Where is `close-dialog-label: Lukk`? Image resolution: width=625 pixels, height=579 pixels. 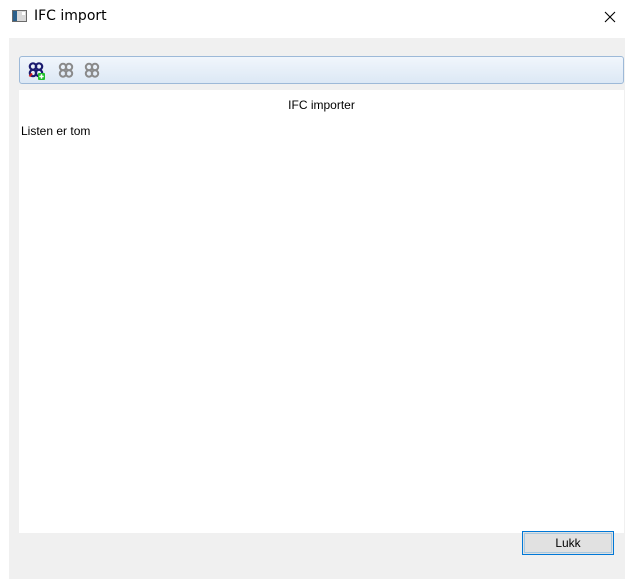
close-dialog-label: Lukk is located at coordinates (568, 543).